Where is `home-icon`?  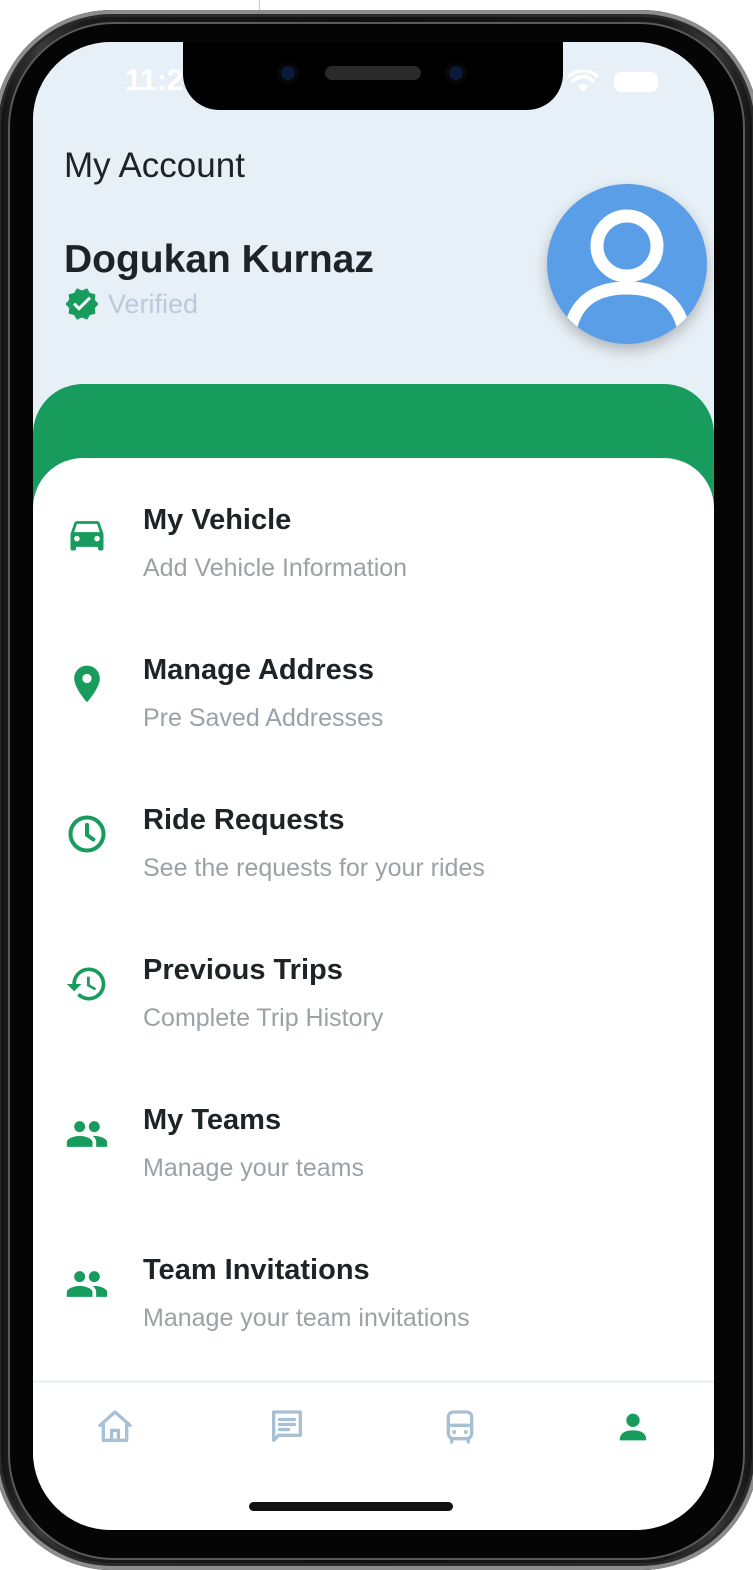 home-icon is located at coordinates (115, 1426).